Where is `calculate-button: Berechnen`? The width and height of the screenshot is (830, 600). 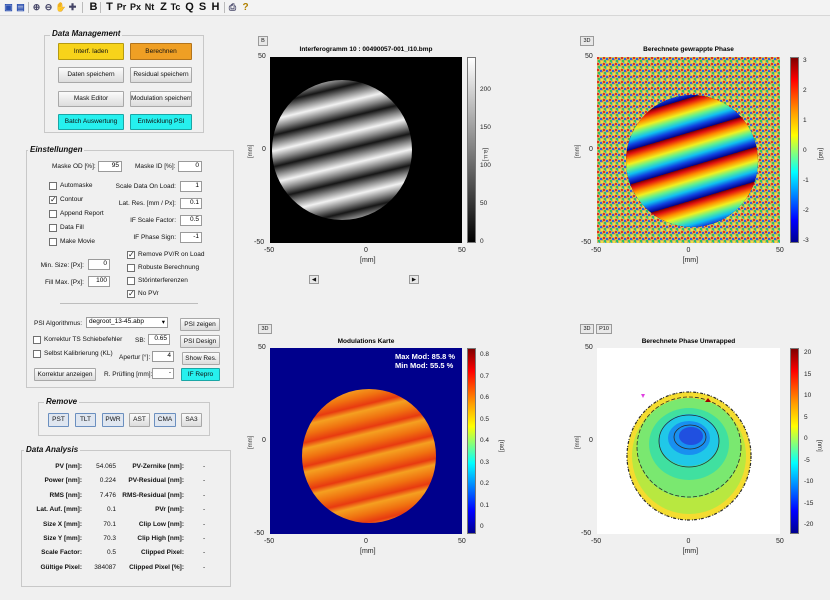
calculate-button: Berechnen is located at coordinates (161, 51).